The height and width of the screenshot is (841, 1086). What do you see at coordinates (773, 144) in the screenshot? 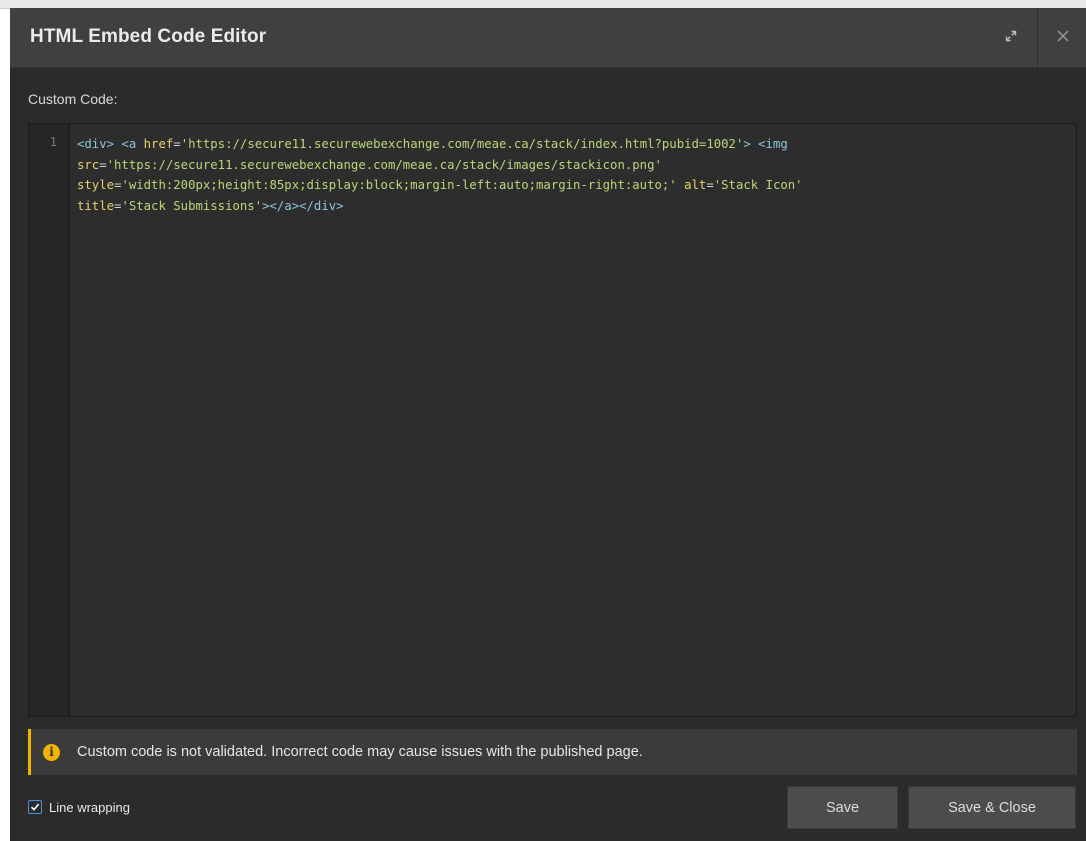
I see `code-token-tag: <img` at bounding box center [773, 144].